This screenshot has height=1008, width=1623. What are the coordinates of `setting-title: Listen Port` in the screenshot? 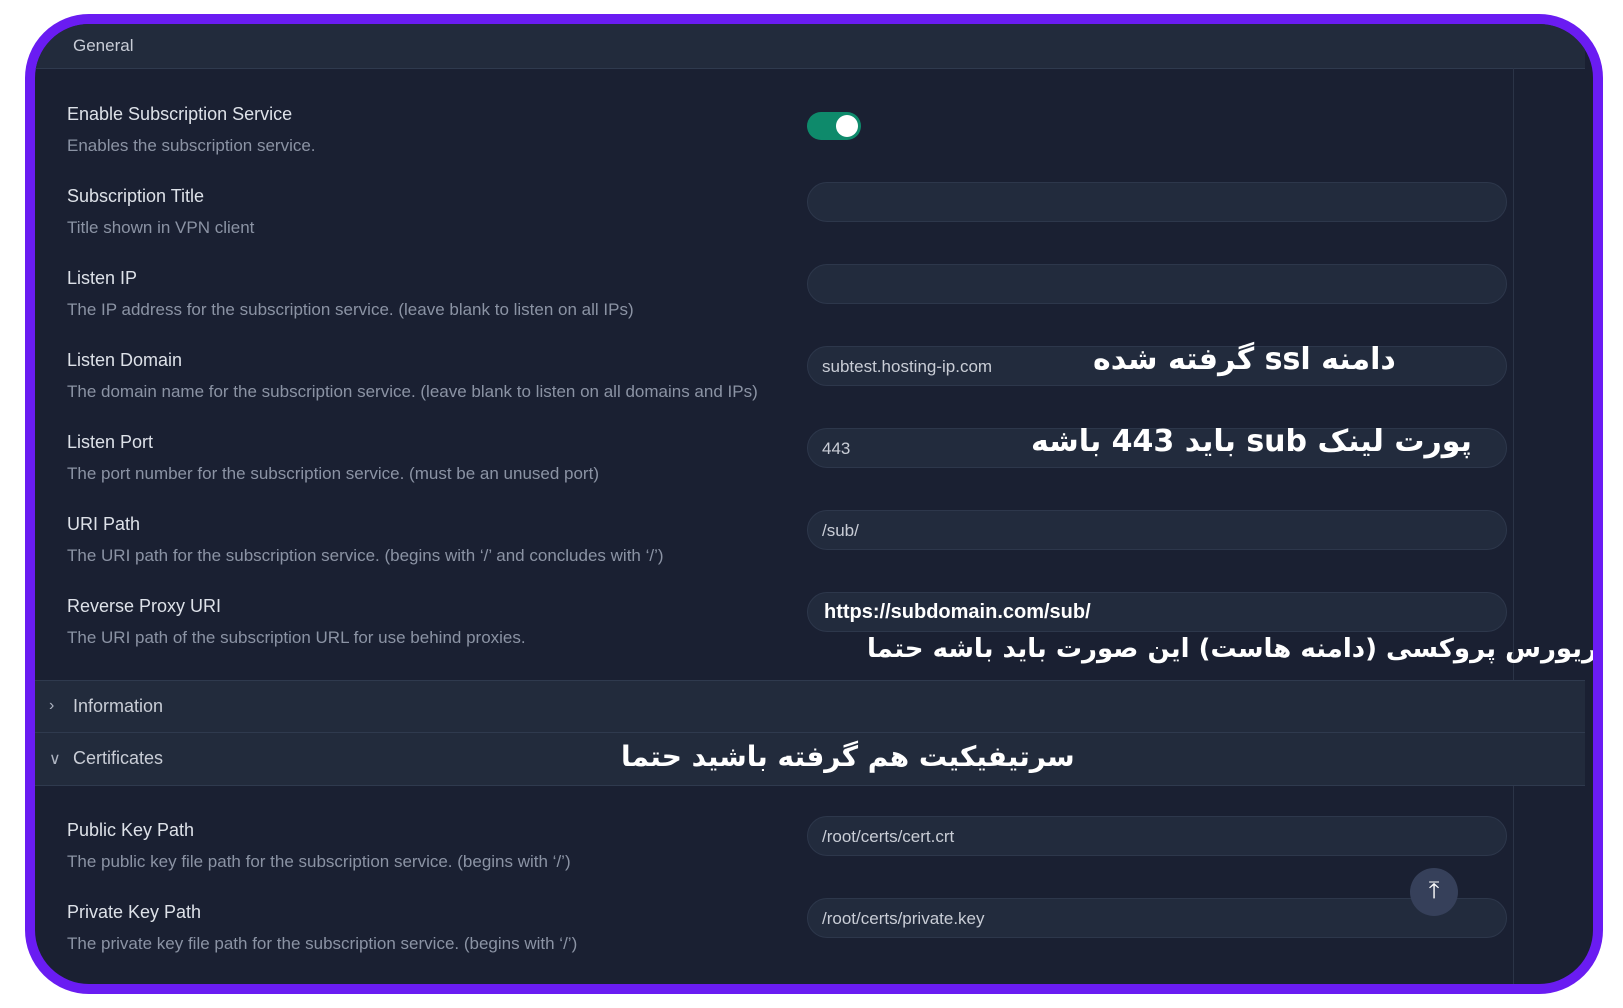 It's located at (110, 442).